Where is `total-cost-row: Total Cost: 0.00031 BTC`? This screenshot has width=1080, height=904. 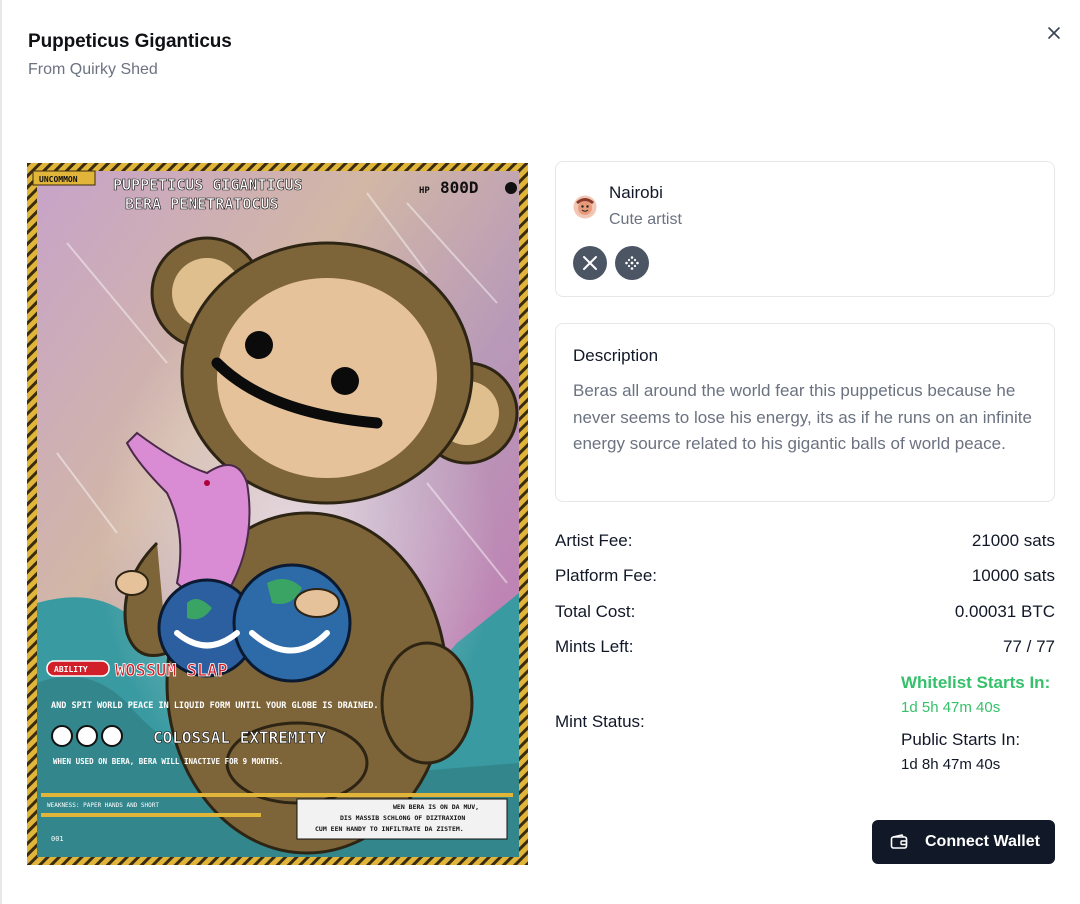
total-cost-row: Total Cost: 0.00031 BTC is located at coordinates (805, 614).